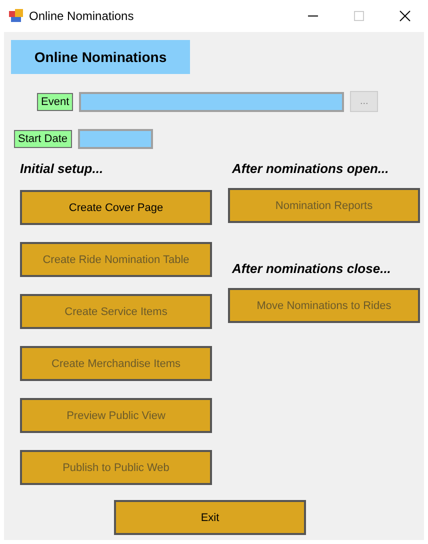 Image resolution: width=428 pixels, height=544 pixels. I want to click on event-field, so click(211, 102).